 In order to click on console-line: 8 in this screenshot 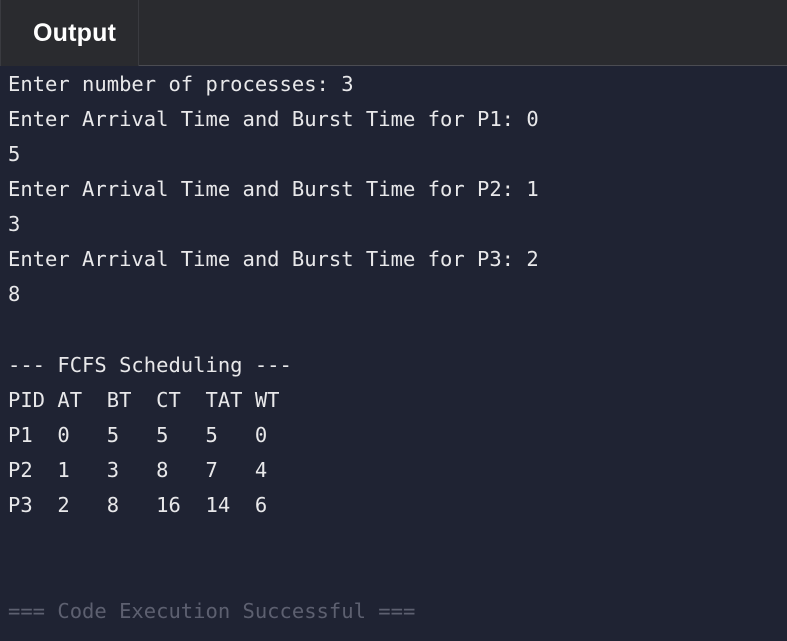, I will do `click(14, 294)`.